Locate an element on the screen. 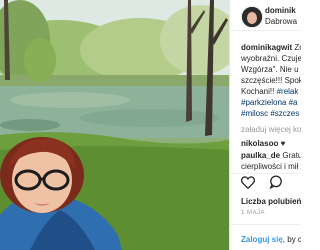  post-username: dominik is located at coordinates (280, 10).